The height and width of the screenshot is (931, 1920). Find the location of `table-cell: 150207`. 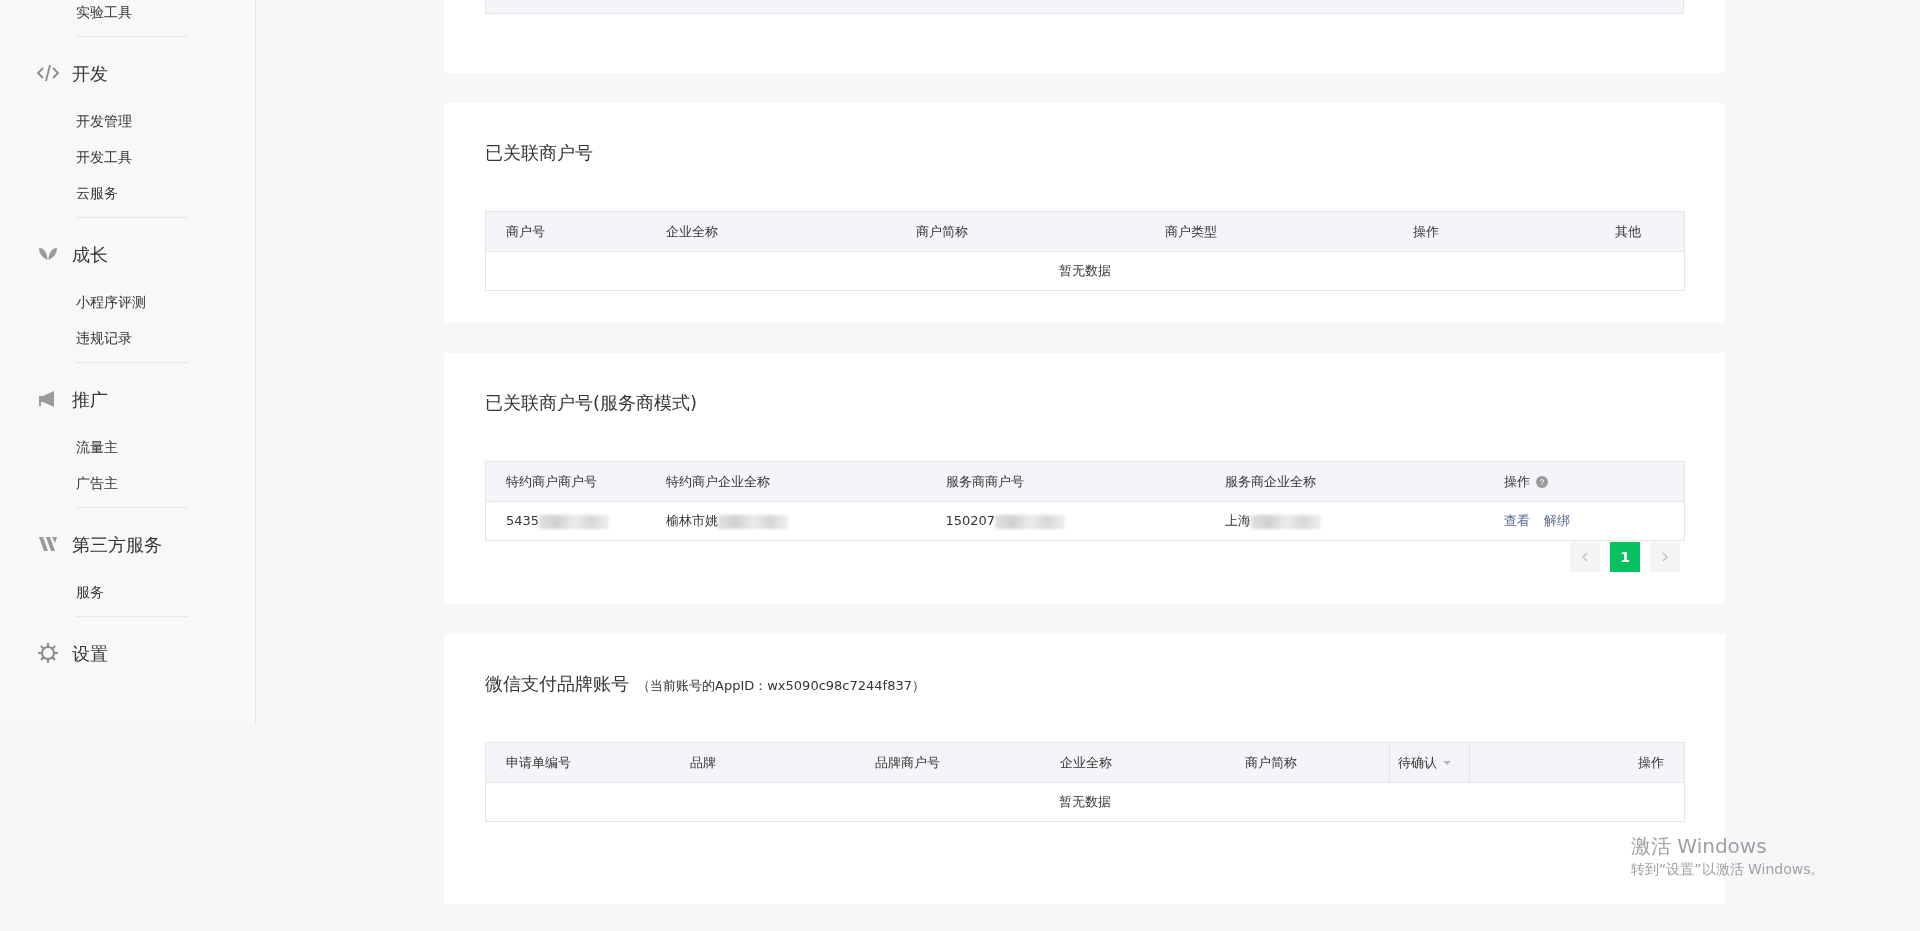

table-cell: 150207 is located at coordinates (970, 521).